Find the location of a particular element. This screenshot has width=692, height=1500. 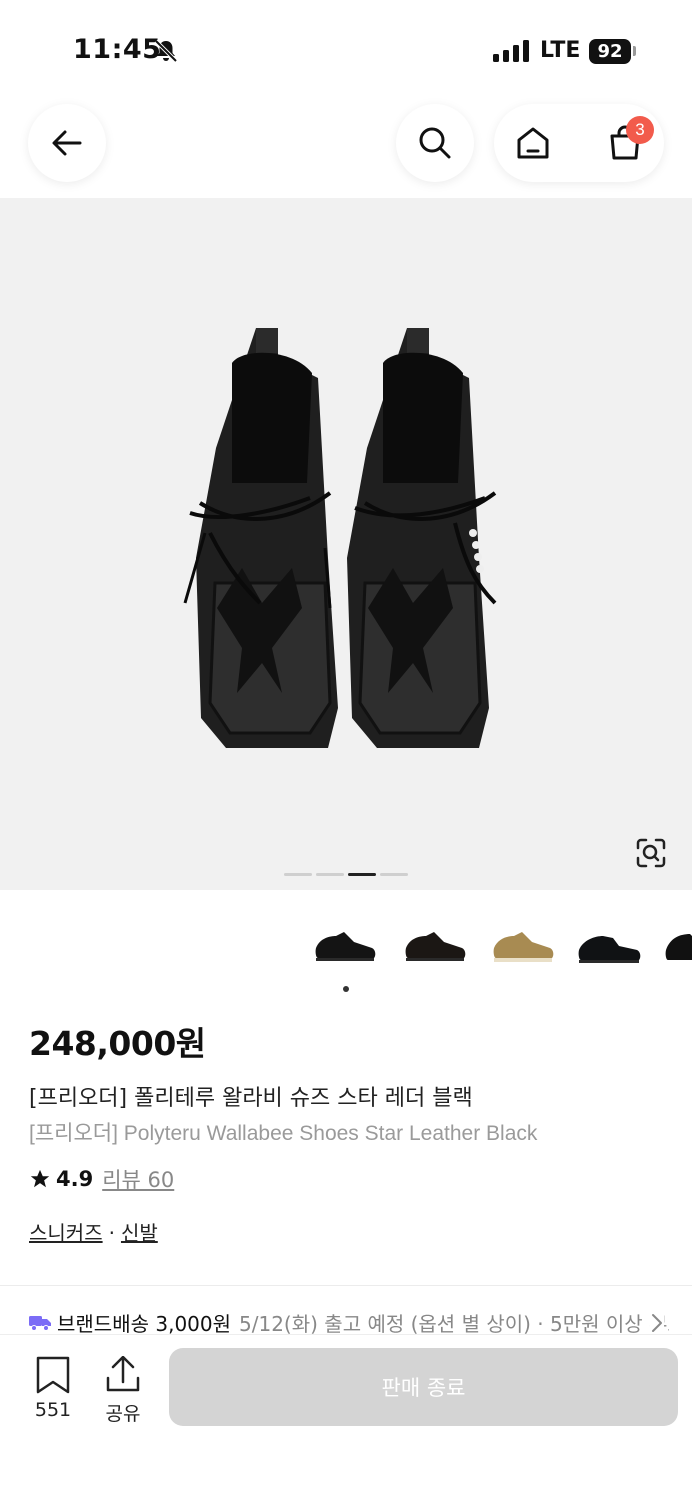

product-photo-shoes is located at coordinates (340, 538).